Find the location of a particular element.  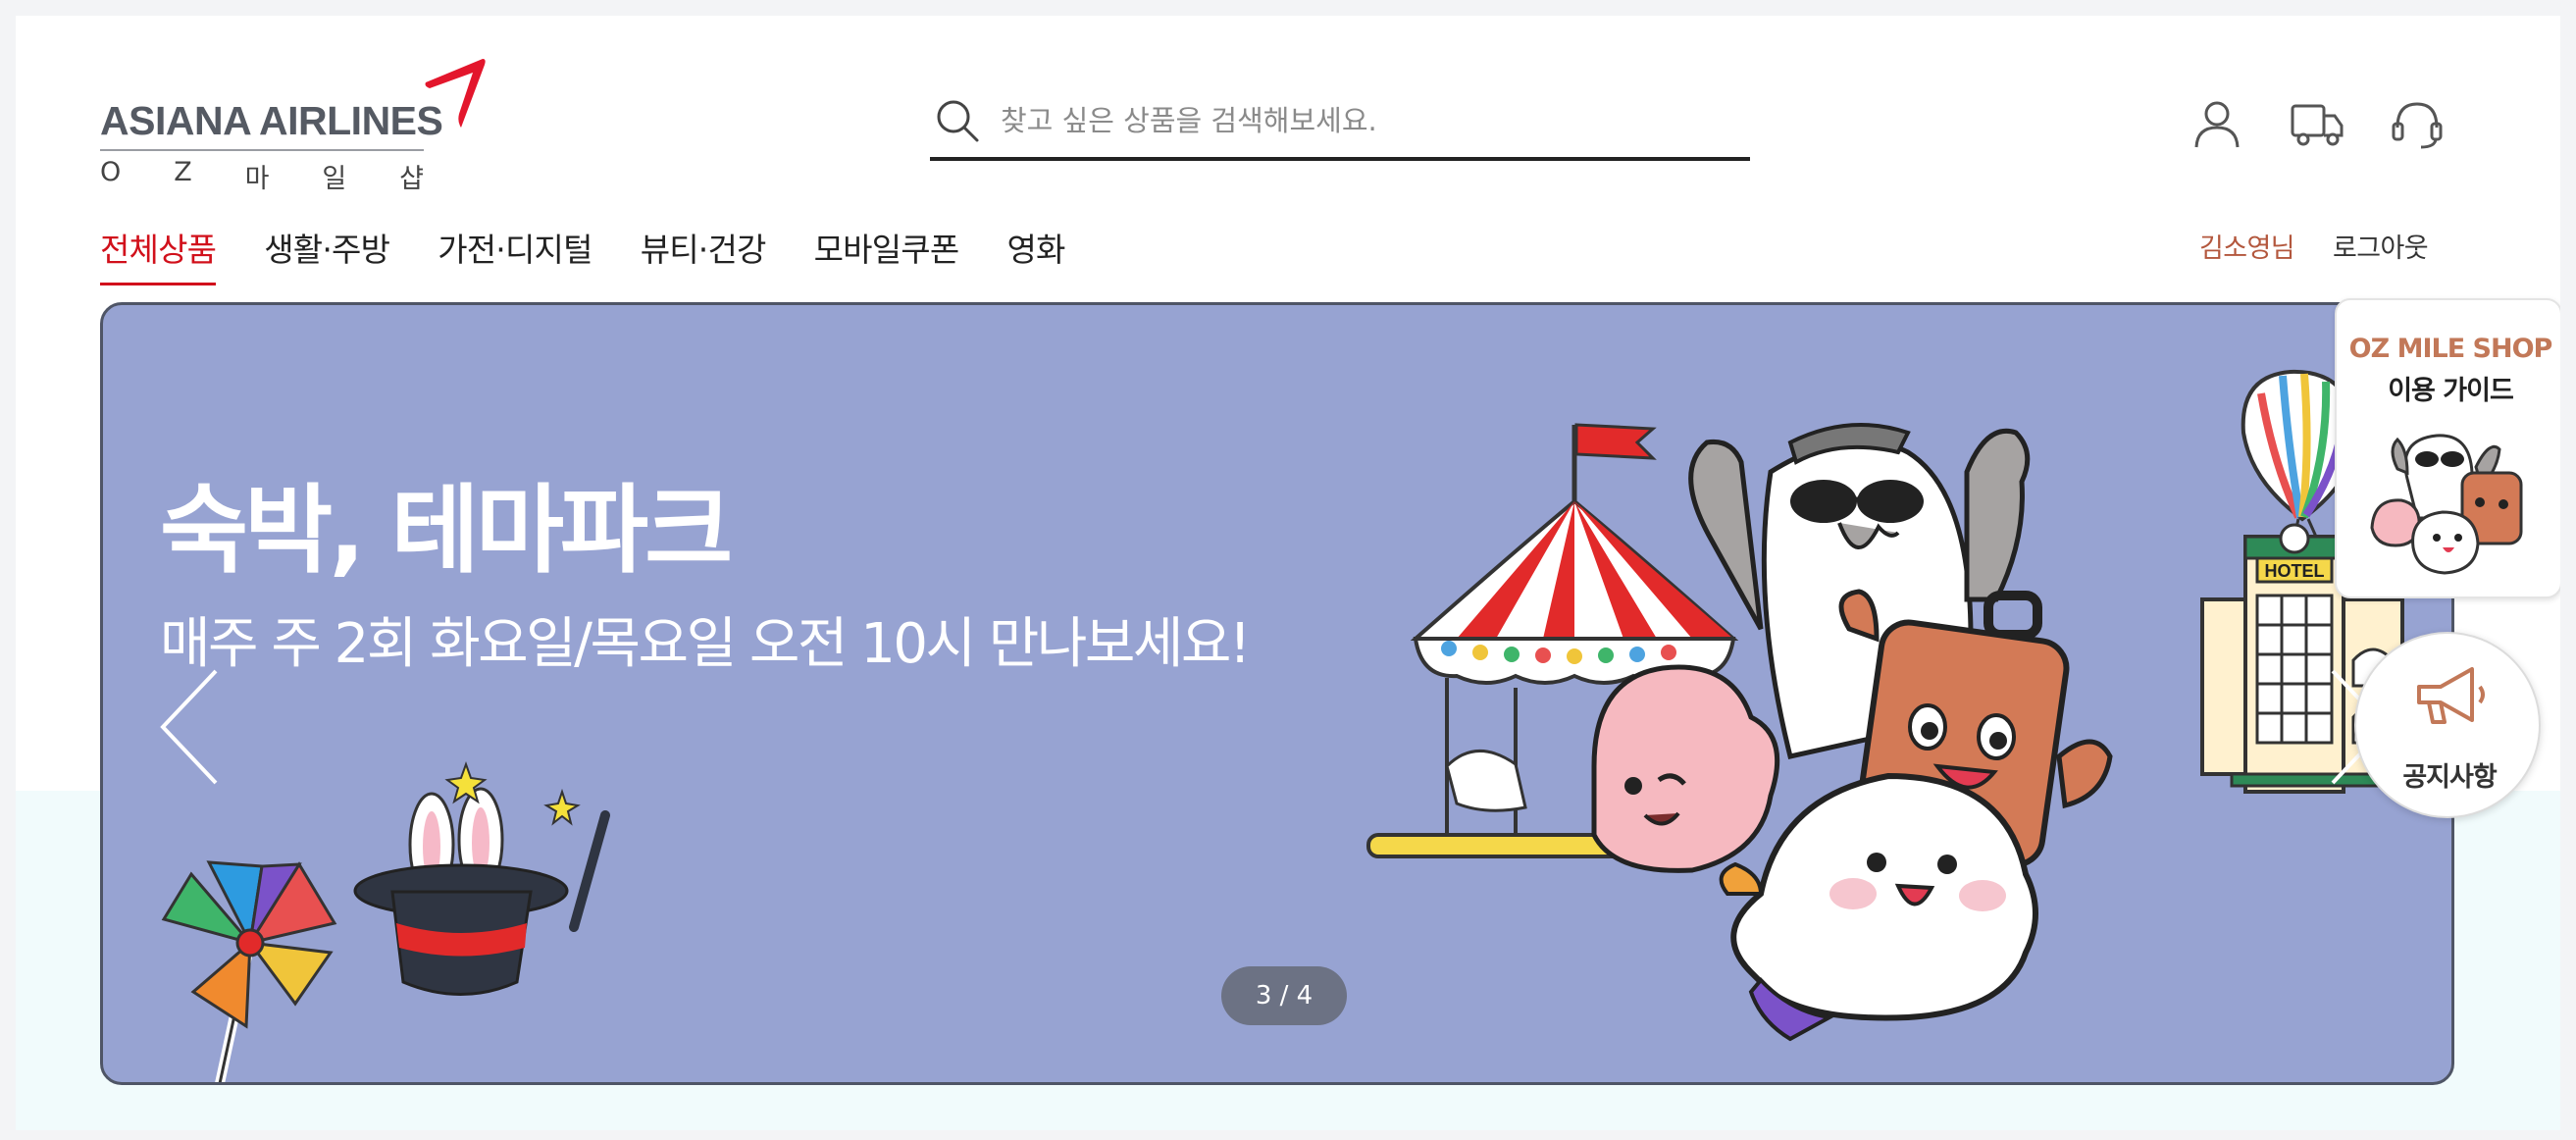

logo-sub-letter: Z is located at coordinates (183, 172).